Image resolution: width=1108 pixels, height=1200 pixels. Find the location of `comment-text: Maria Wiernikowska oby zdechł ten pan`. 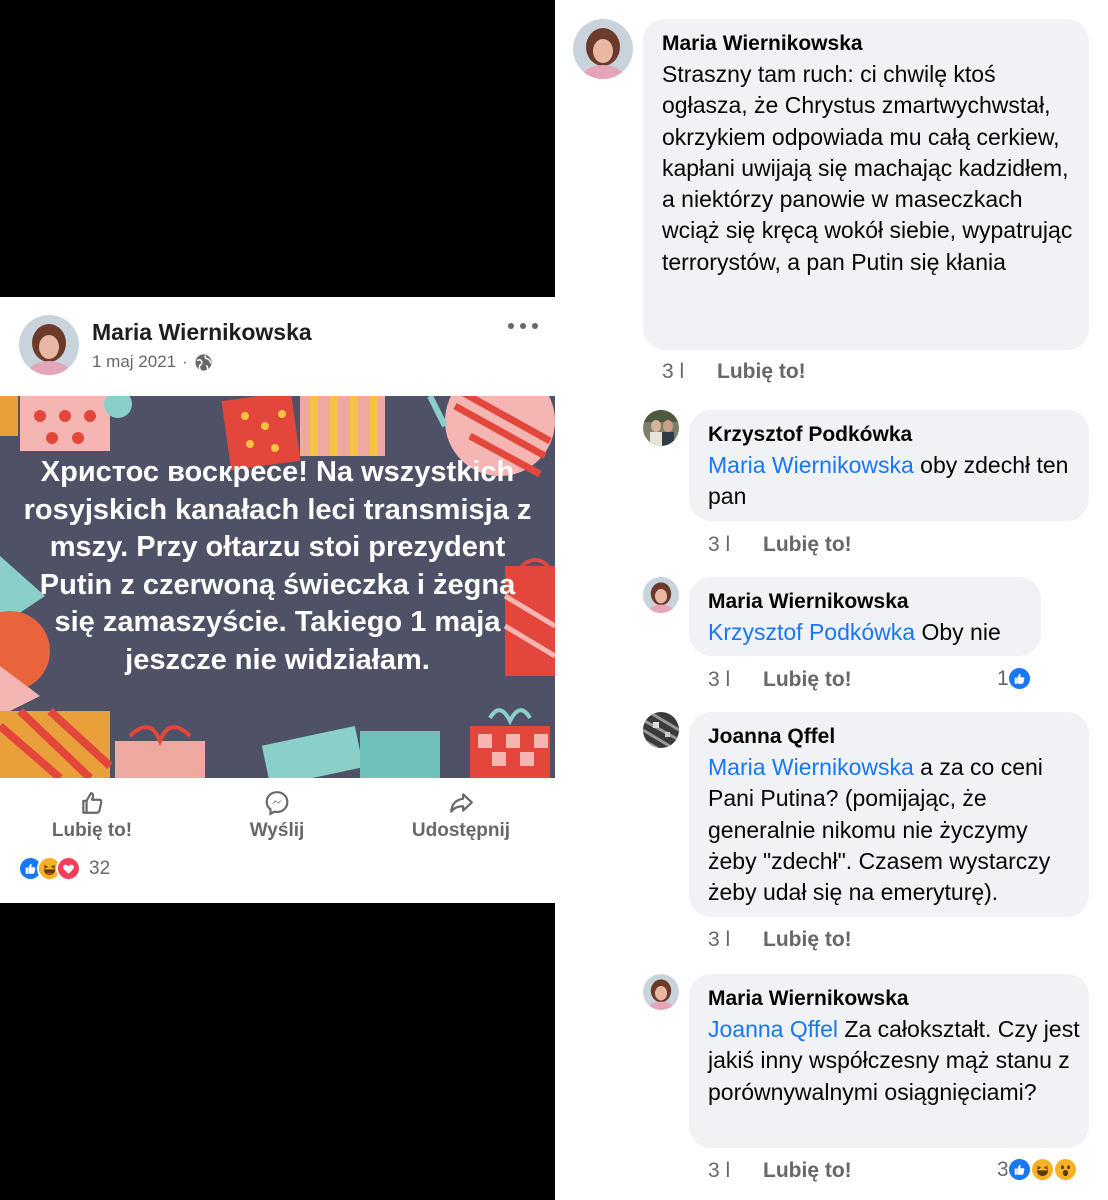

comment-text: Maria Wiernikowska oby zdechł ten pan is located at coordinates (894, 481).